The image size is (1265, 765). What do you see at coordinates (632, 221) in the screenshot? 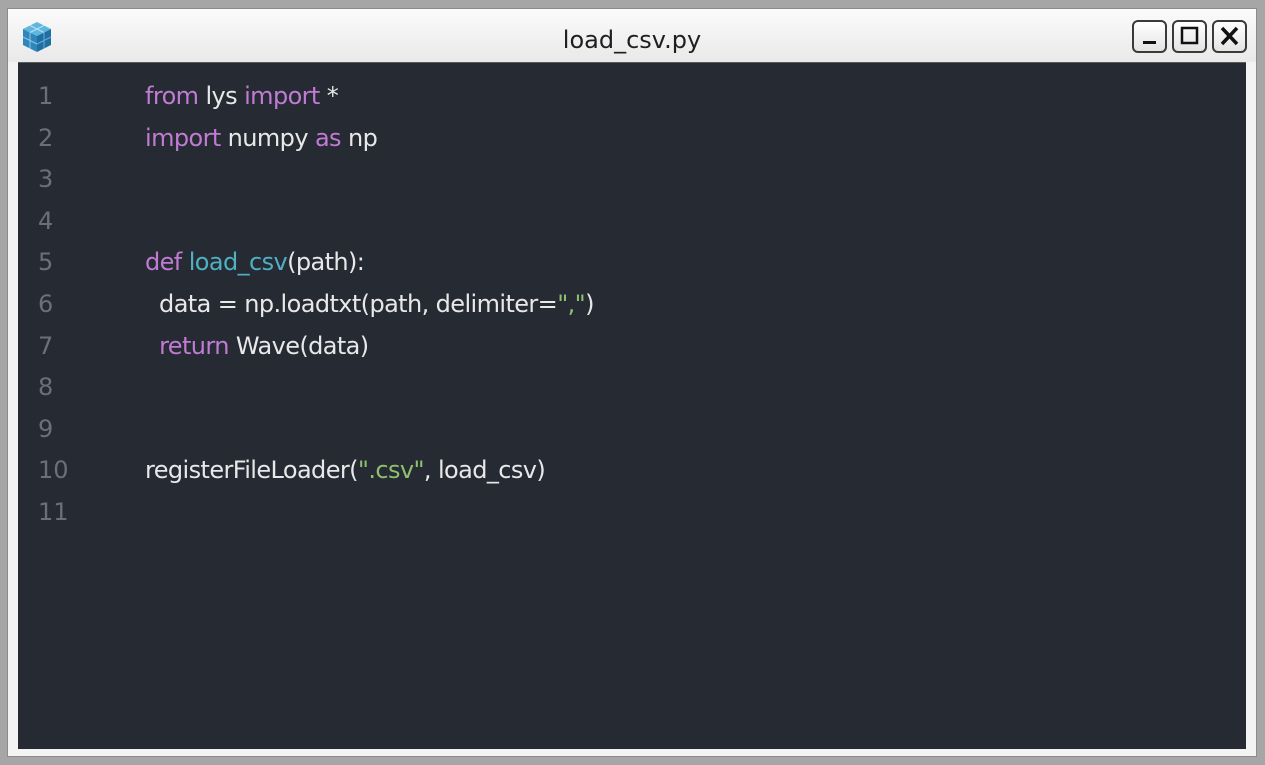
I see `code-line: 4` at bounding box center [632, 221].